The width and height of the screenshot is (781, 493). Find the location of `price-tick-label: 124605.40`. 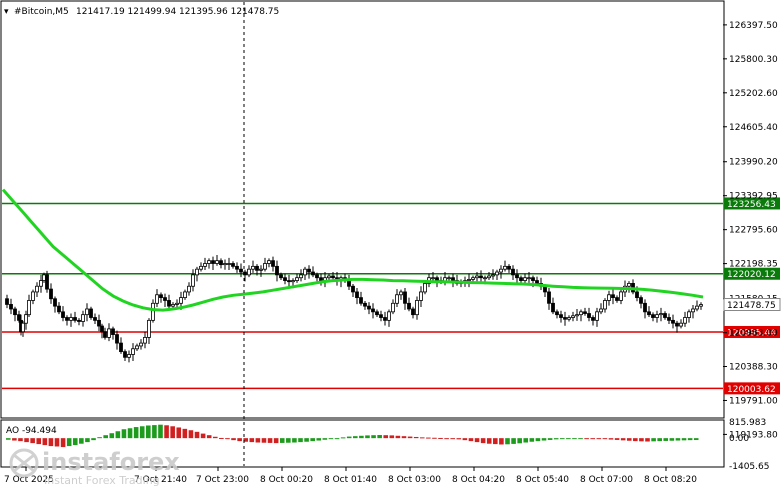

price-tick-label: 124605.40 is located at coordinates (753, 128).